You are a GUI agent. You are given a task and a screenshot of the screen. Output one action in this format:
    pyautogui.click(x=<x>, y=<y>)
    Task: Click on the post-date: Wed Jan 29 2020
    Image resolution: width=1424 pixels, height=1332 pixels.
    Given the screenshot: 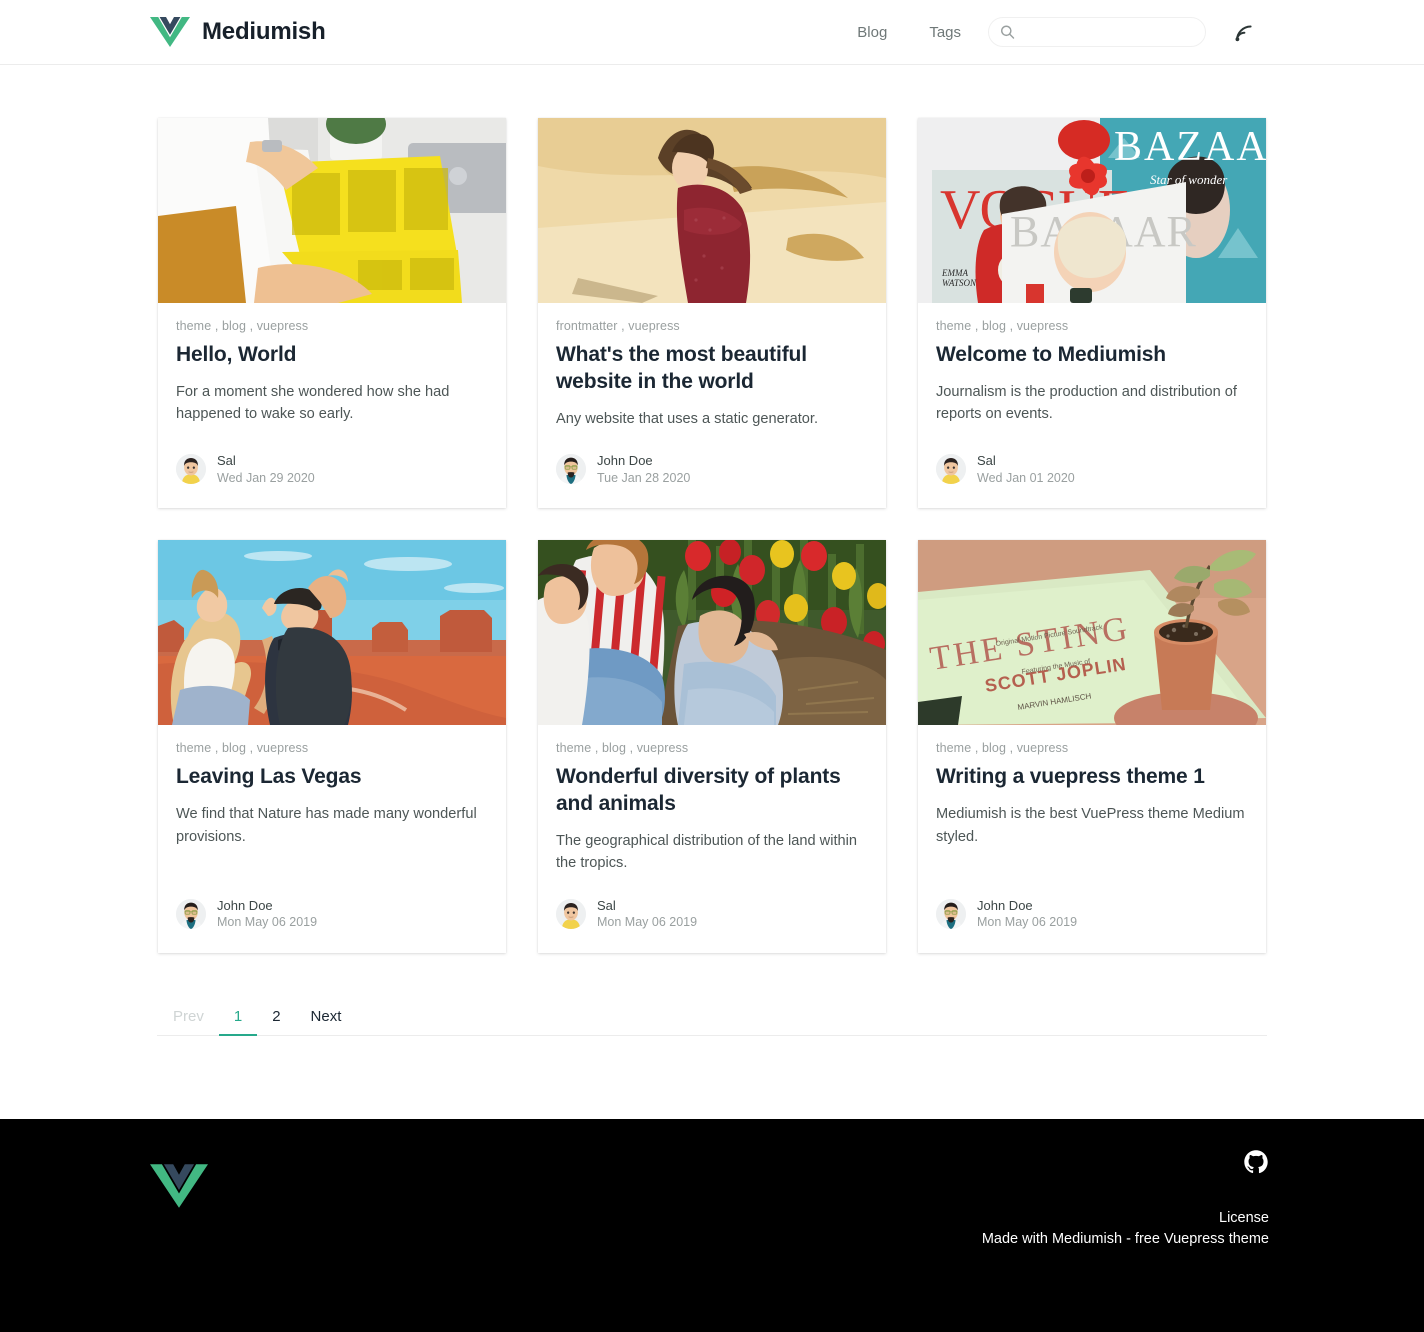 What is the action you would take?
    pyautogui.click(x=266, y=477)
    